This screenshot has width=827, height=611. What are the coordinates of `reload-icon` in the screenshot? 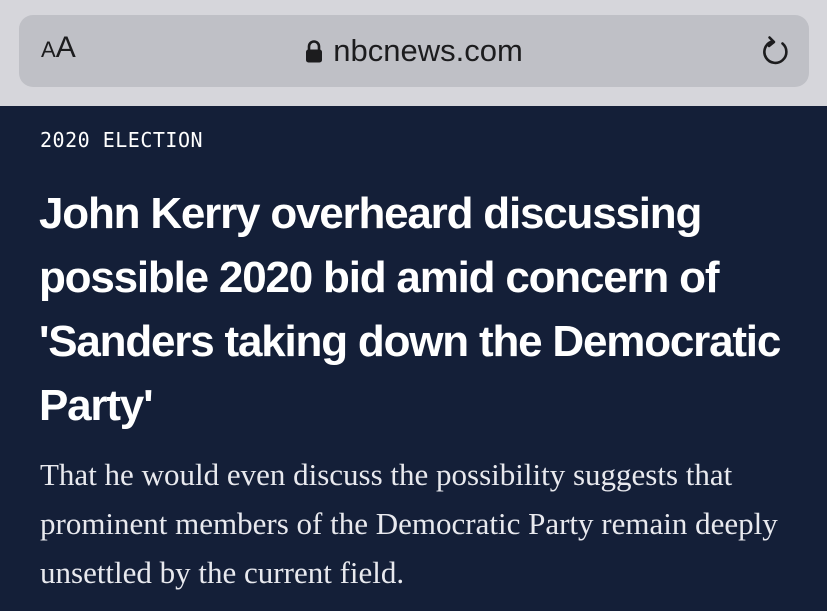 It's located at (775, 50).